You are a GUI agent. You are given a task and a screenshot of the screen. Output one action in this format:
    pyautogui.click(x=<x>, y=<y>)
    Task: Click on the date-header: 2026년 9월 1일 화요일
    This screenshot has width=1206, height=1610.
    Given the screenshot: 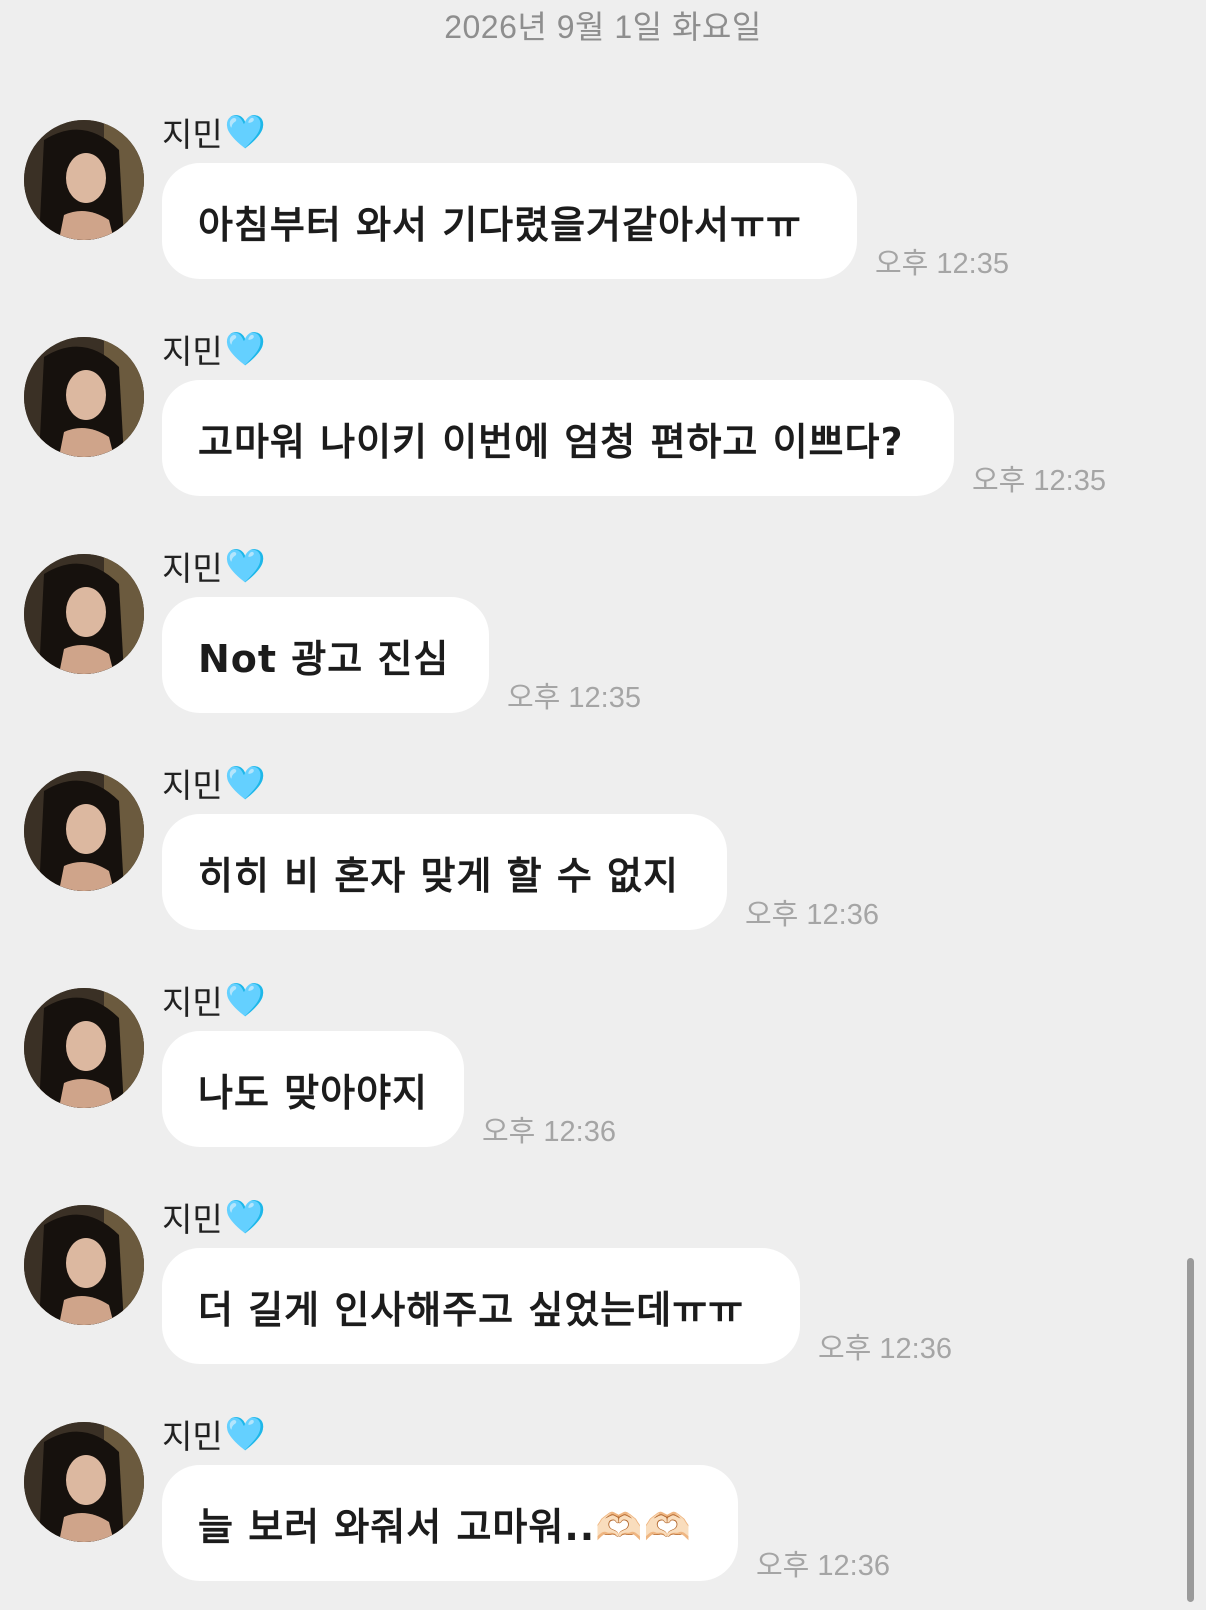 What is the action you would take?
    pyautogui.click(x=603, y=27)
    